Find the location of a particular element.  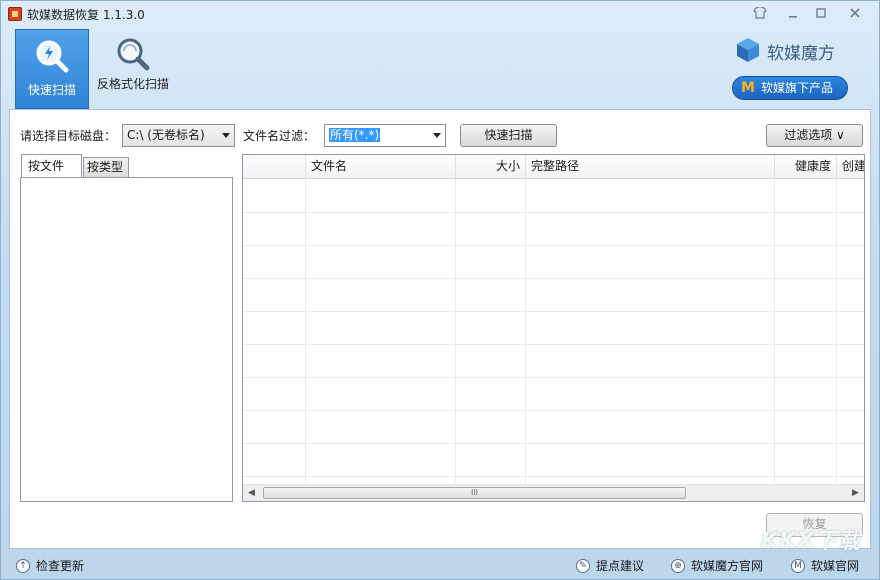

app-icon is located at coordinates (15, 14).